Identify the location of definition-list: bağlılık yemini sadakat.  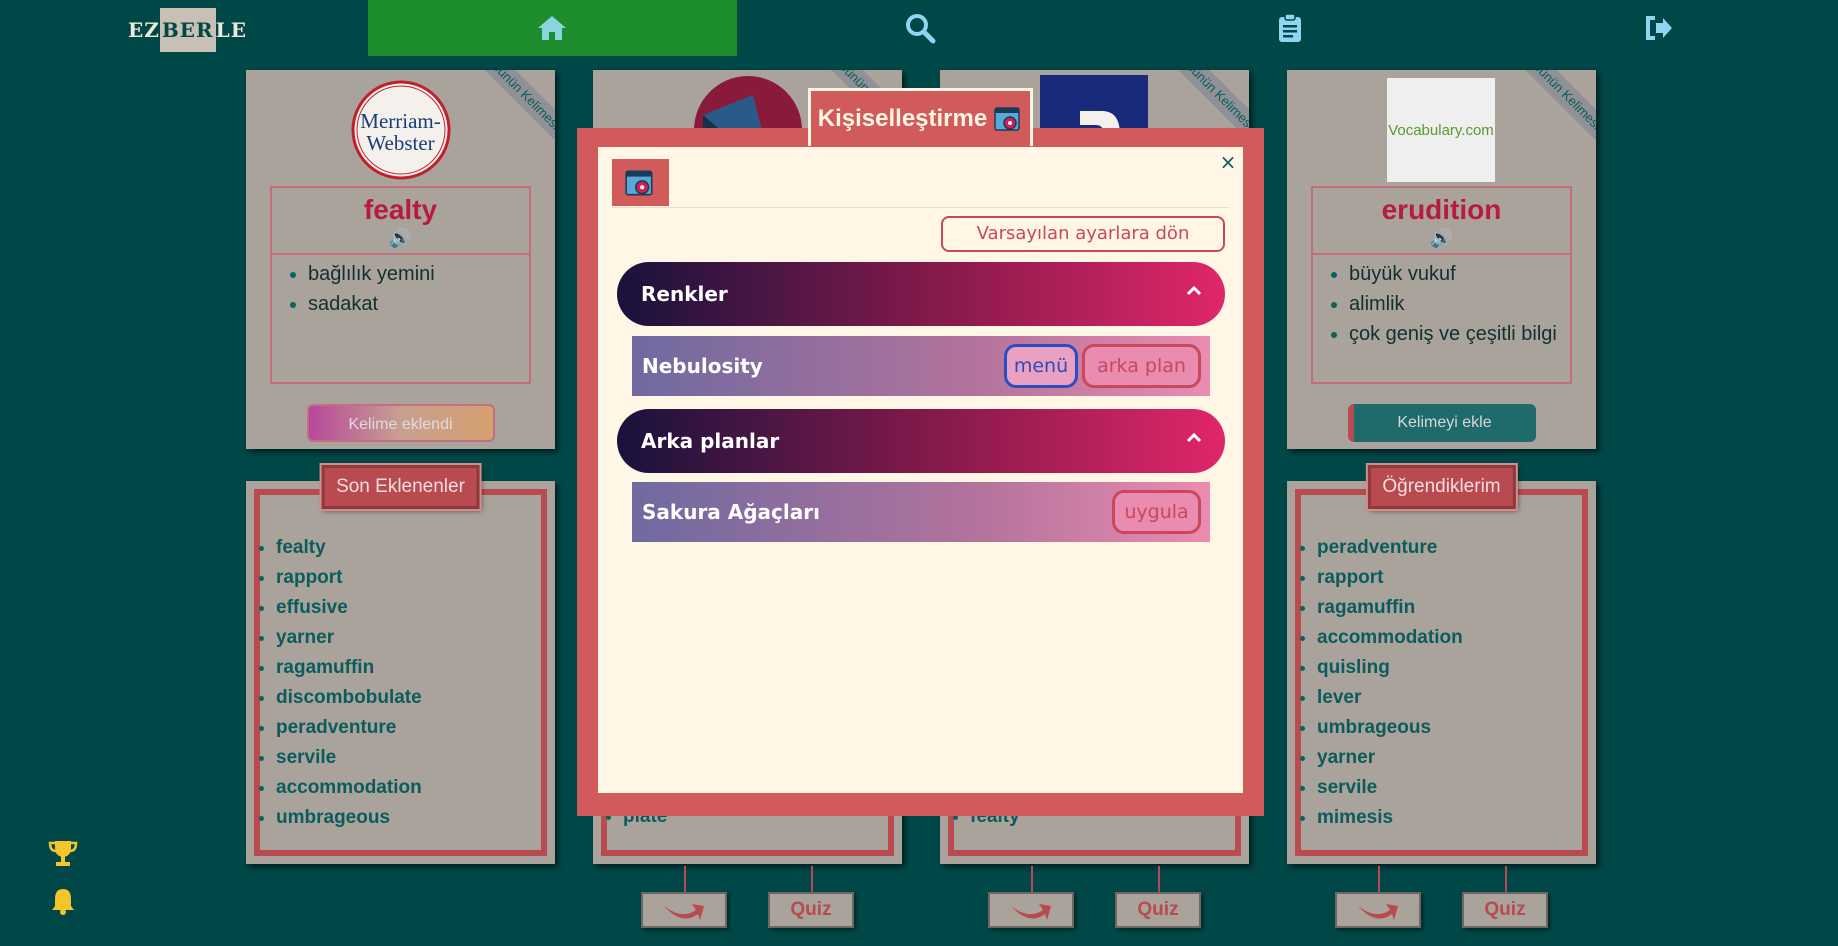
(400, 314).